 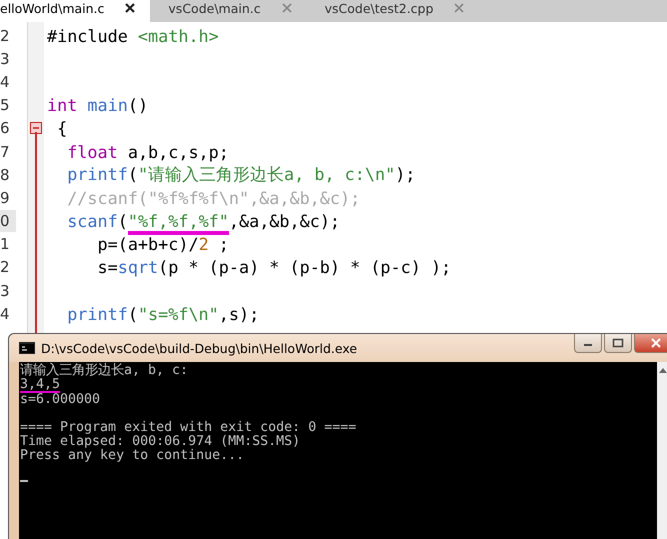 I want to click on scrollbar, so click(x=662, y=450).